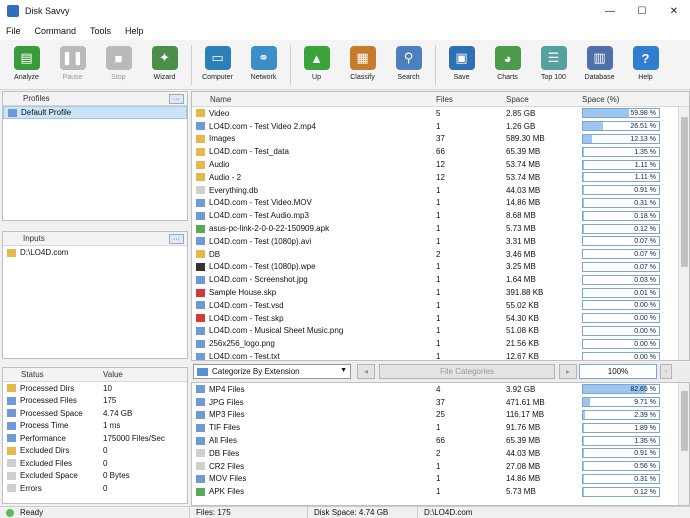 The image size is (690, 518). I want to click on status-row: Excluded Files 0, so click(95, 463).